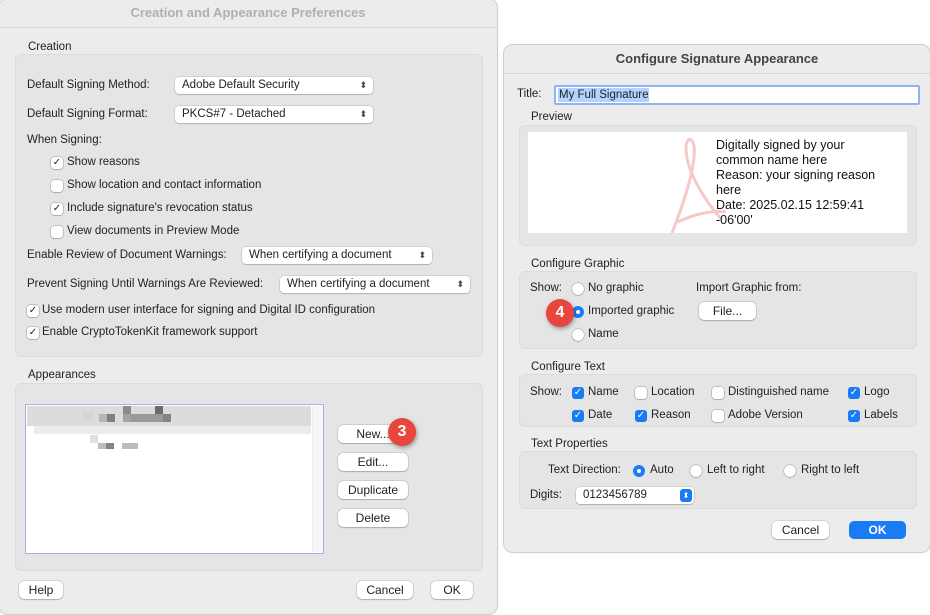 The width and height of the screenshot is (930, 615). I want to click on direction-rtl-radio, so click(790, 471).